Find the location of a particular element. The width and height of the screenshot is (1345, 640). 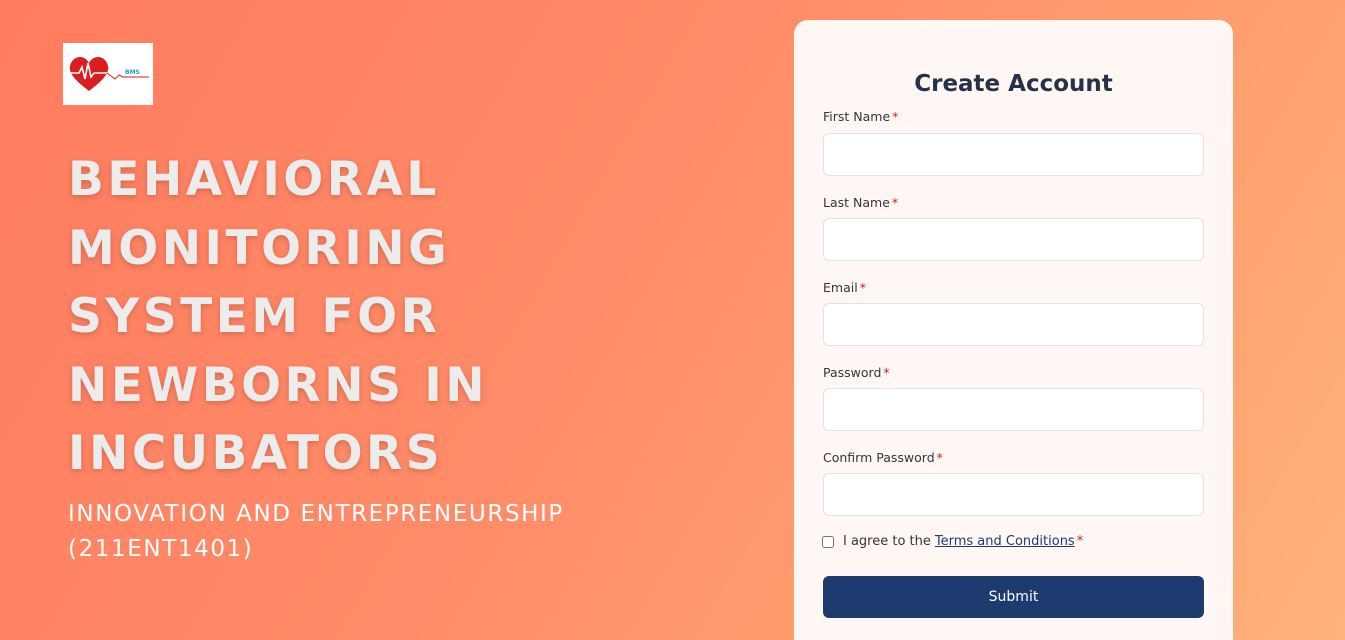

logo-text: BMS is located at coordinates (132, 72).